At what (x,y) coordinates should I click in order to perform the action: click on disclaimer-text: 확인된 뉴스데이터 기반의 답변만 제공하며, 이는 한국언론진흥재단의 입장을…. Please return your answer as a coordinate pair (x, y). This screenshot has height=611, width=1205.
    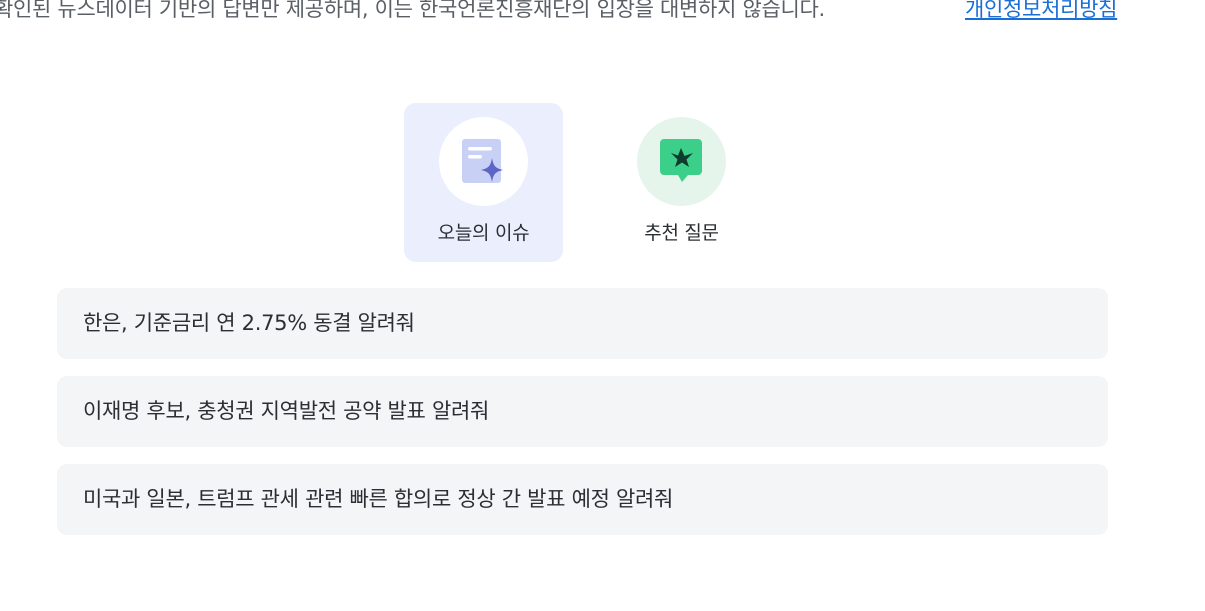
    Looking at the image, I should click on (412, 10).